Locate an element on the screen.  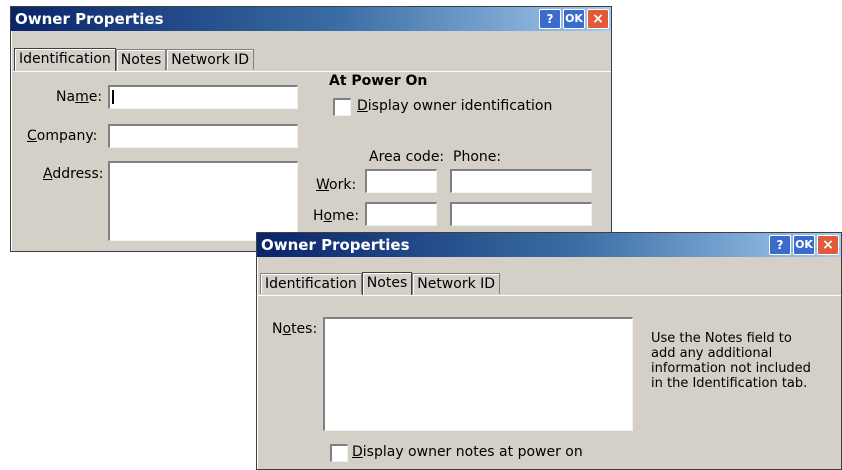
home-area-code-input is located at coordinates (401, 214).